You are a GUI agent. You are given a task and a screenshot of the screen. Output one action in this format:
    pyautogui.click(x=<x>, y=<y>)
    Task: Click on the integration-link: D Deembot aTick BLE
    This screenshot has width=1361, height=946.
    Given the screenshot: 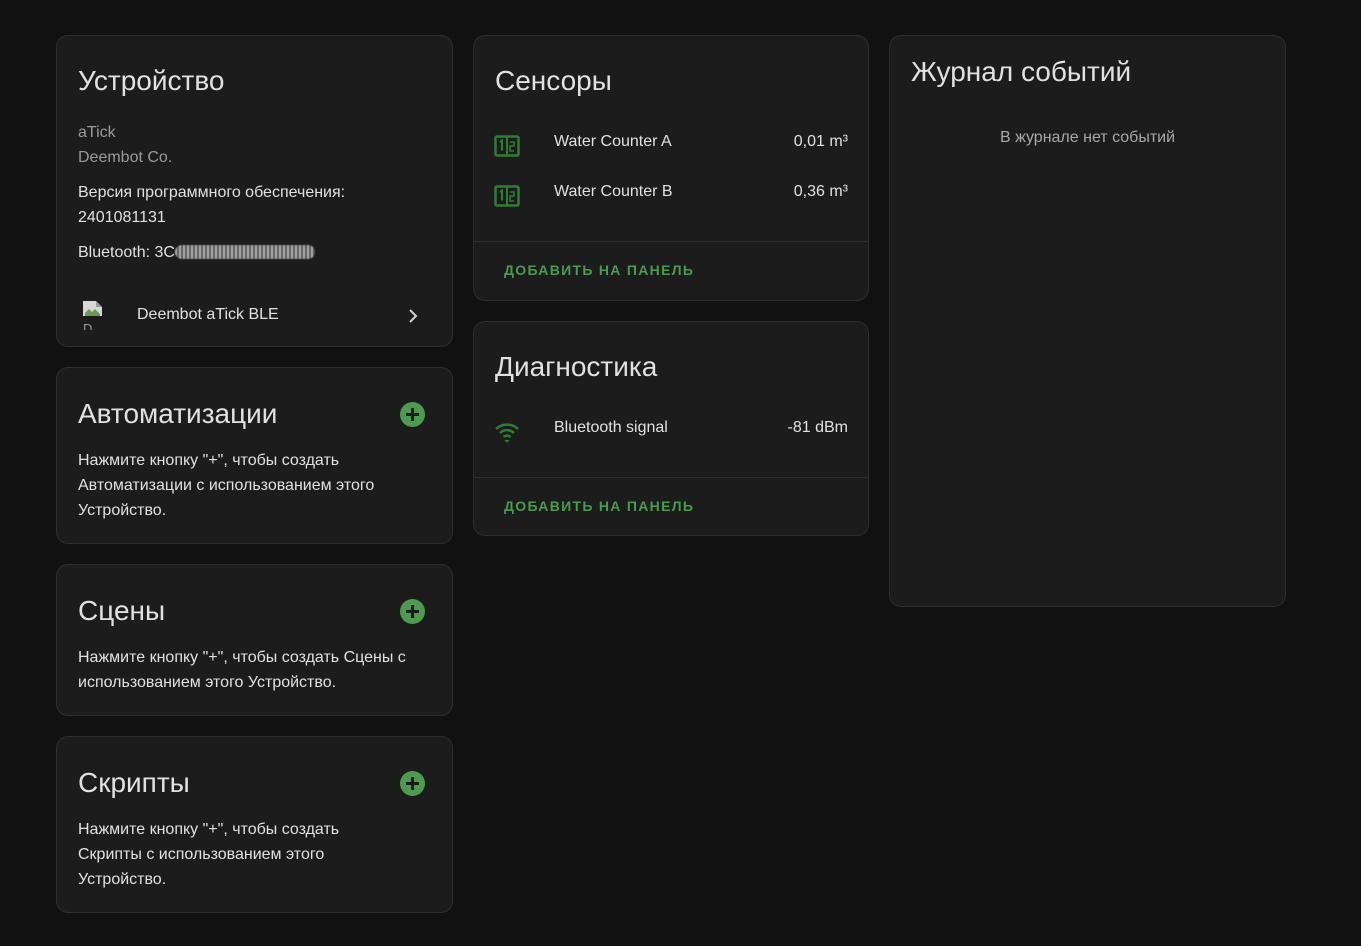 What is the action you would take?
    pyautogui.click(x=254, y=311)
    